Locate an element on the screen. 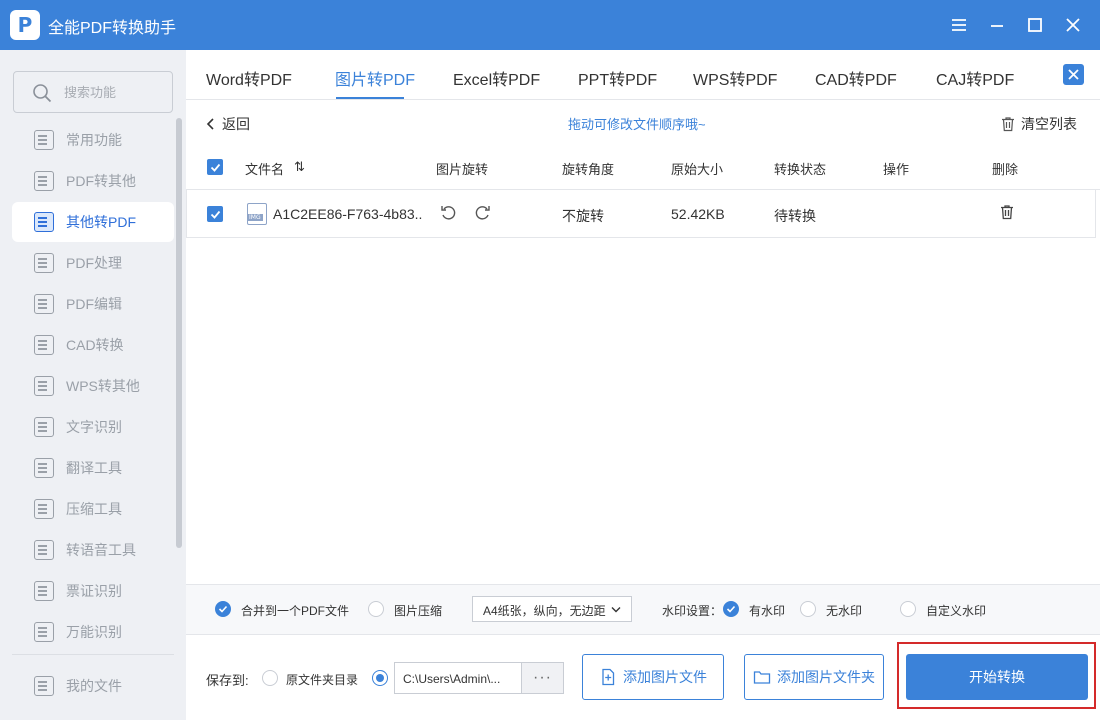 The height and width of the screenshot is (720, 1100). text-recognition-icon is located at coordinates (44, 427).